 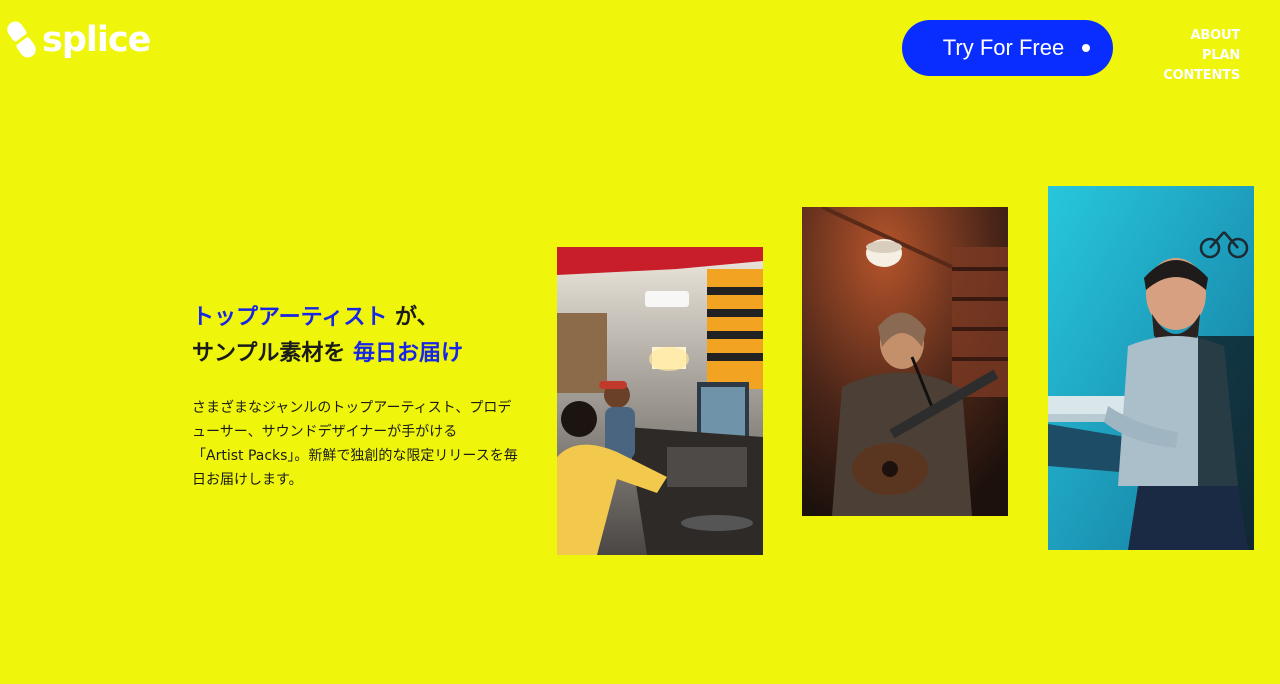 I want to click on hero-headline: トップアーティスト が、 サンプル素材を 毎日お届け, so click(x=327, y=336).